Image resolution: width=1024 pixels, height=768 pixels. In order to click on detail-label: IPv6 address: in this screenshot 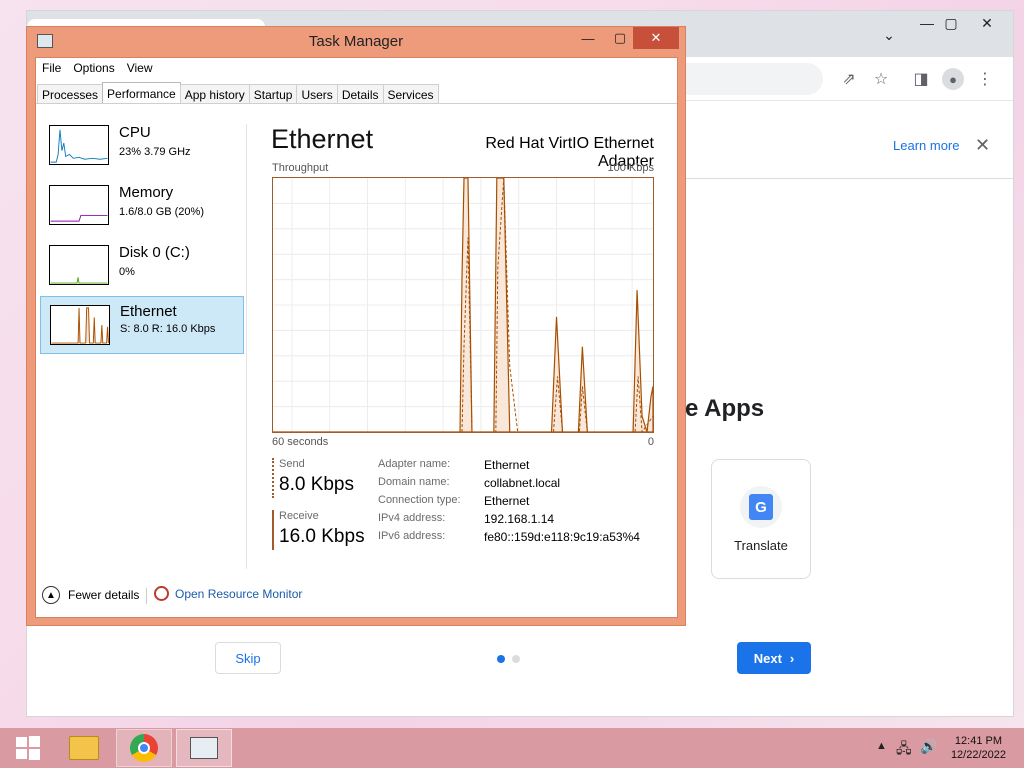, I will do `click(412, 536)`.